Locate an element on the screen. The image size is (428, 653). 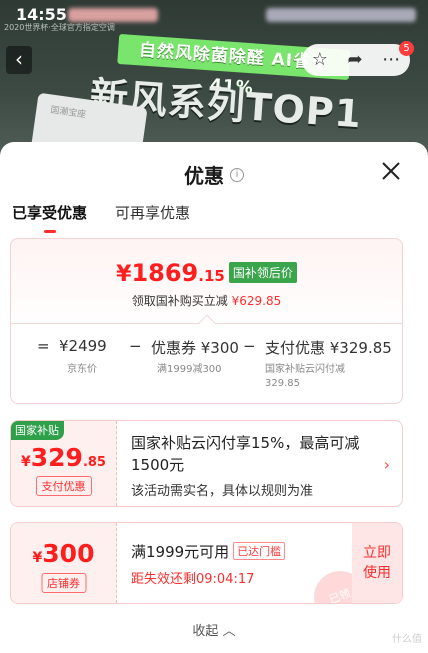
price-currency: ¥ is located at coordinates (124, 274).